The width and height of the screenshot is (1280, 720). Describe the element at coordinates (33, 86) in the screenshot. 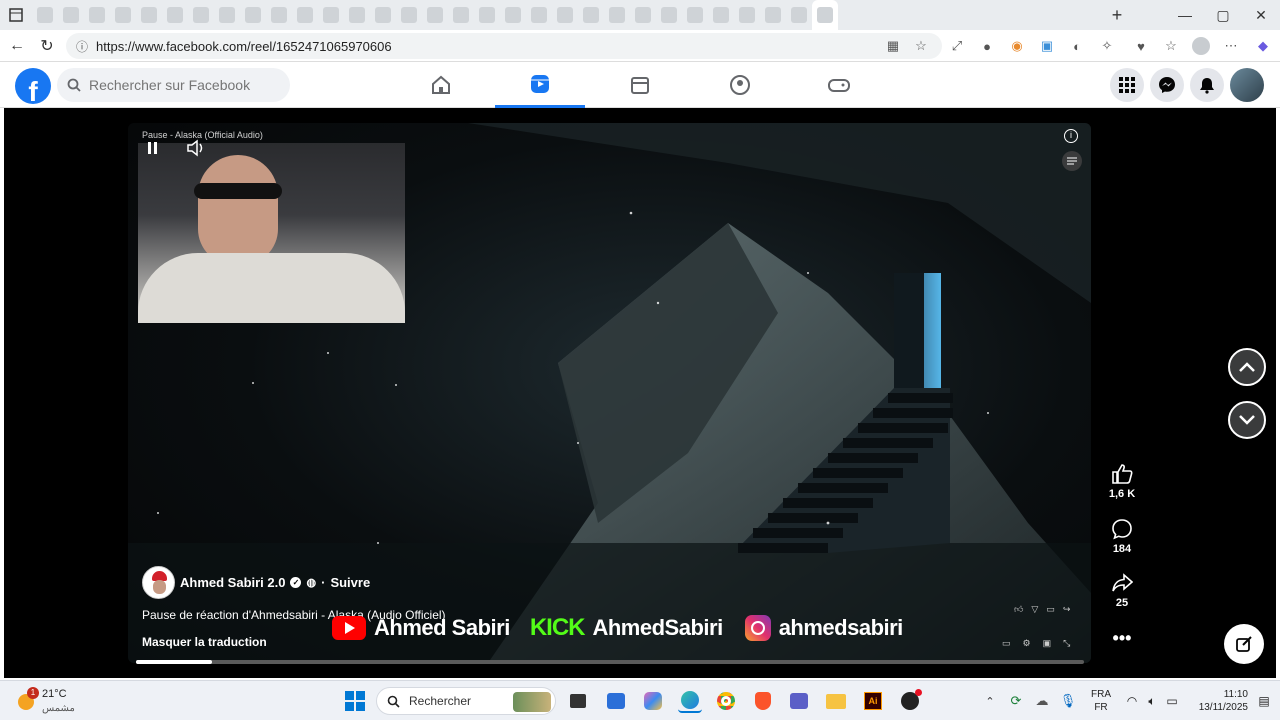

I see `facebook-logo: f` at that location.